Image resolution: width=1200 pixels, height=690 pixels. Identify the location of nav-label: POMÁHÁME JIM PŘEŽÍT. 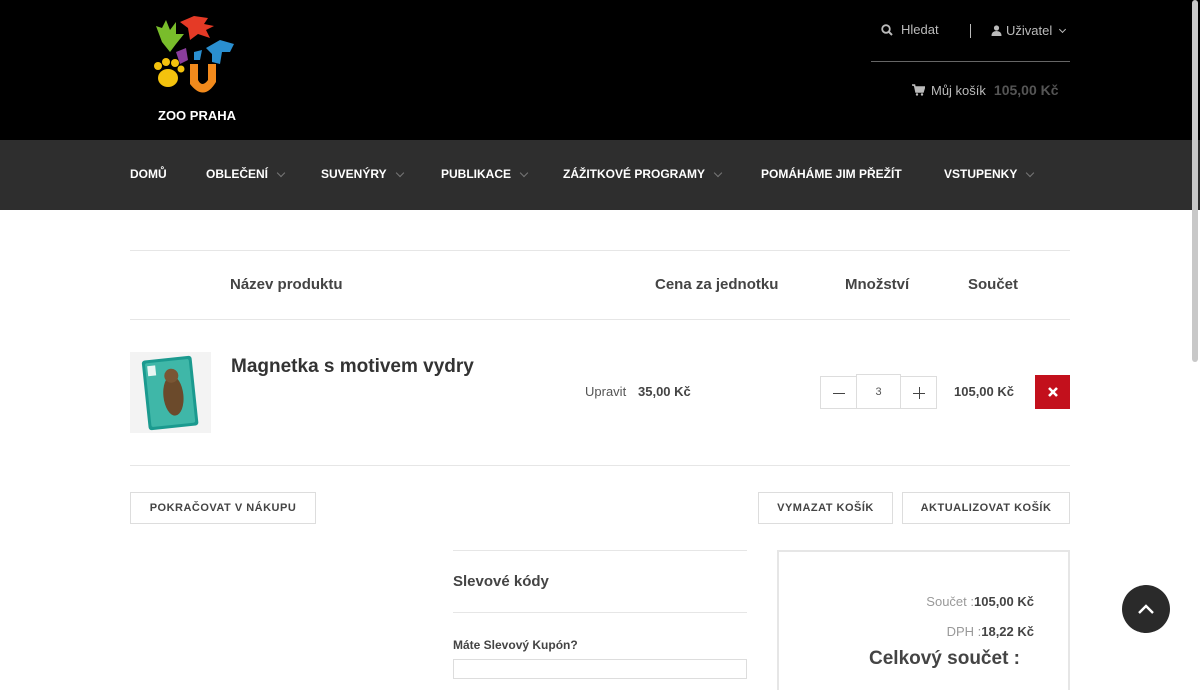
(831, 174).